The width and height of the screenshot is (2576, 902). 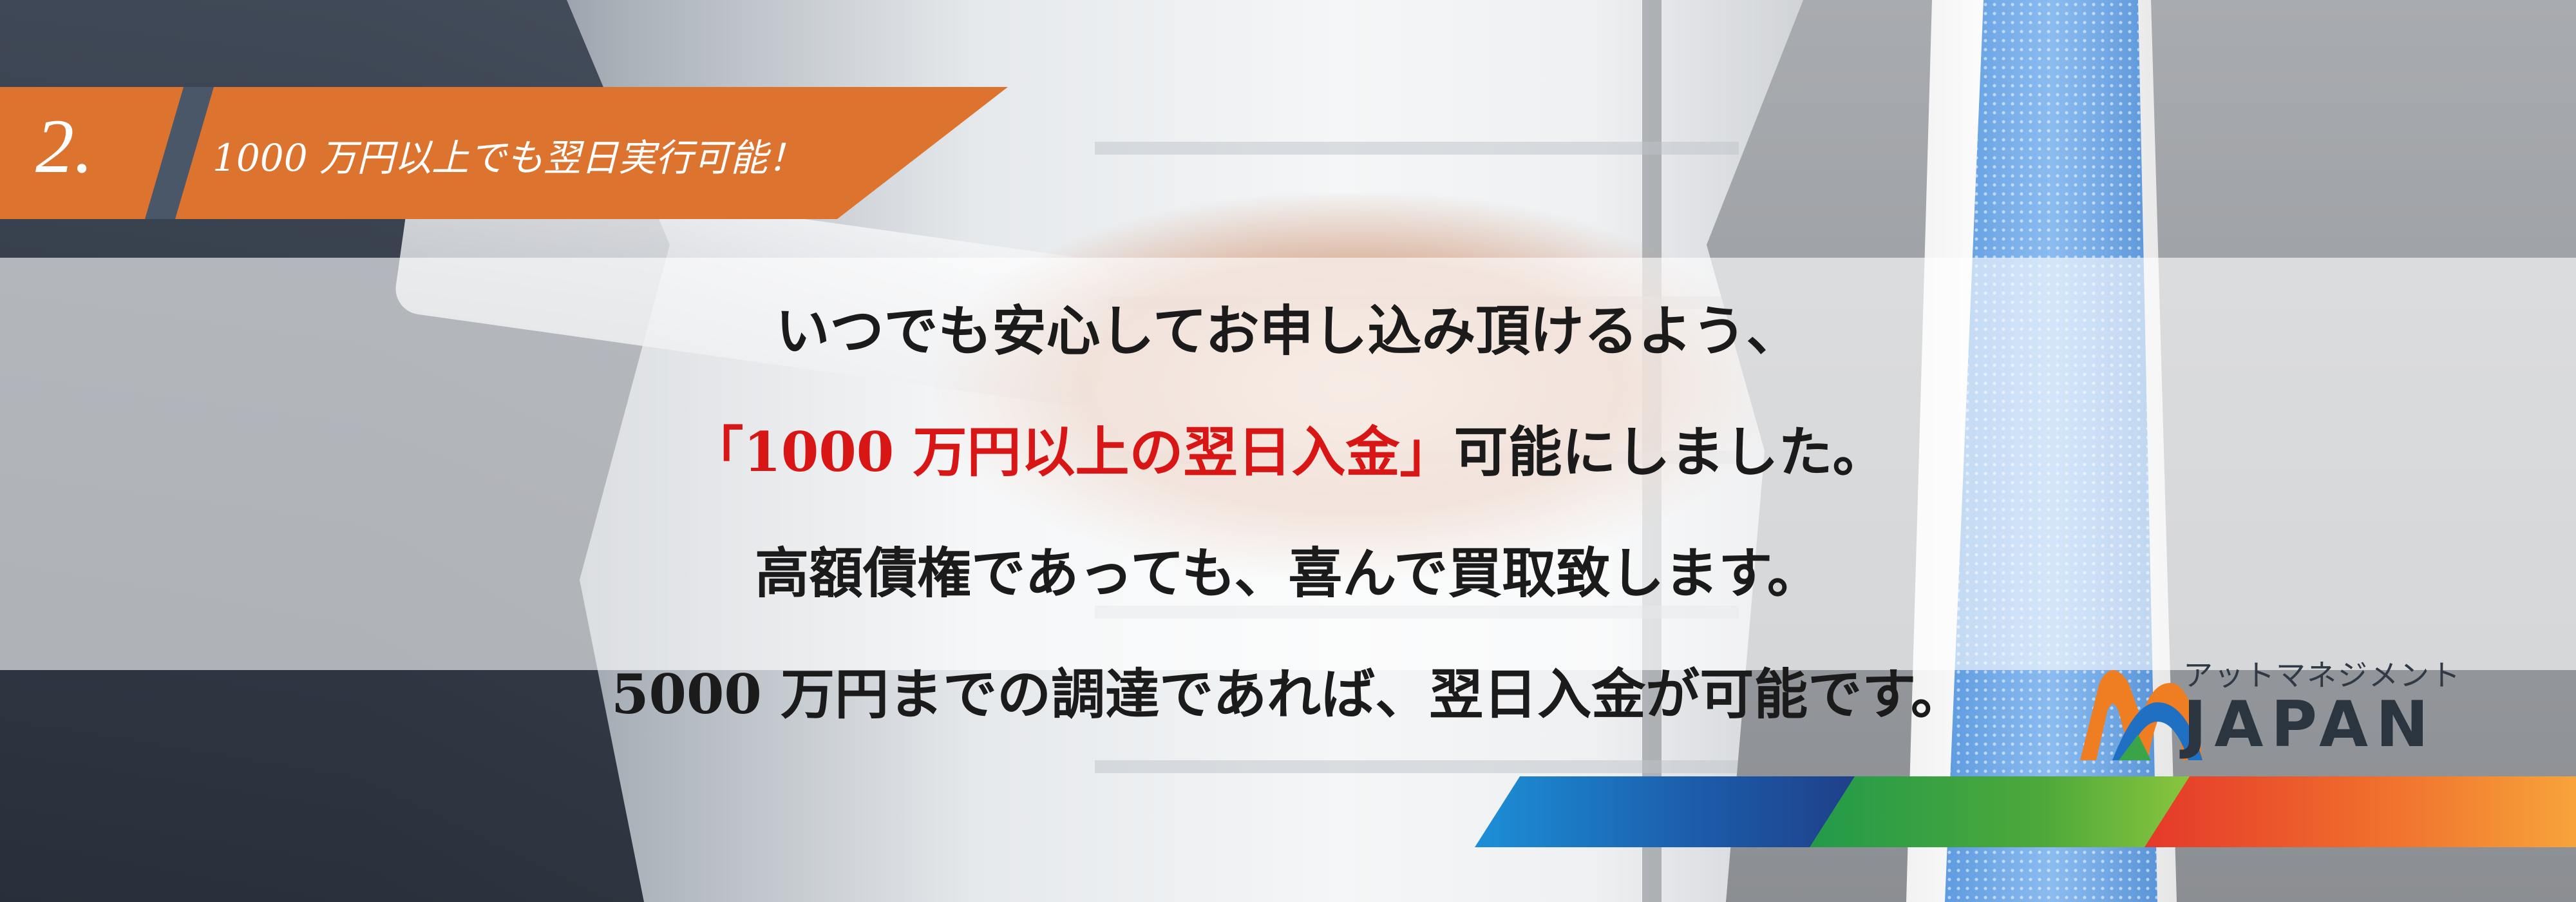 I want to click on point-headline: 1000 万円以上でも翌日実行可能！, so click(x=510, y=158).